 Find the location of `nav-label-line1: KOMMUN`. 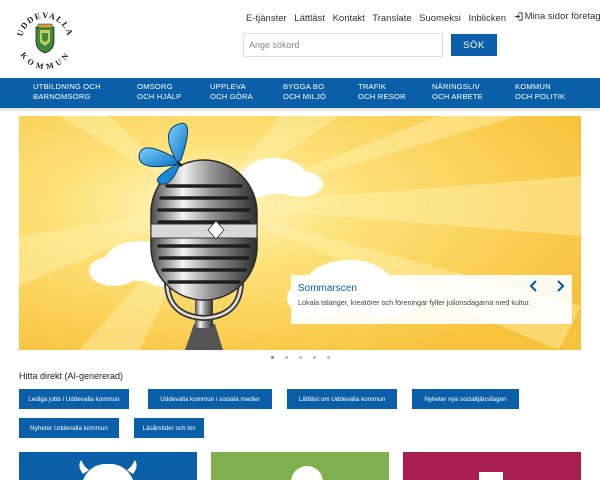

nav-label-line1: KOMMUN is located at coordinates (533, 86).